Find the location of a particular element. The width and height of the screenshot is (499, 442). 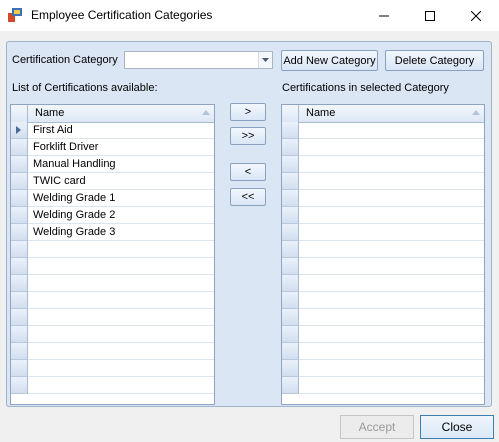

table-row: Manual Handling is located at coordinates (112, 164).